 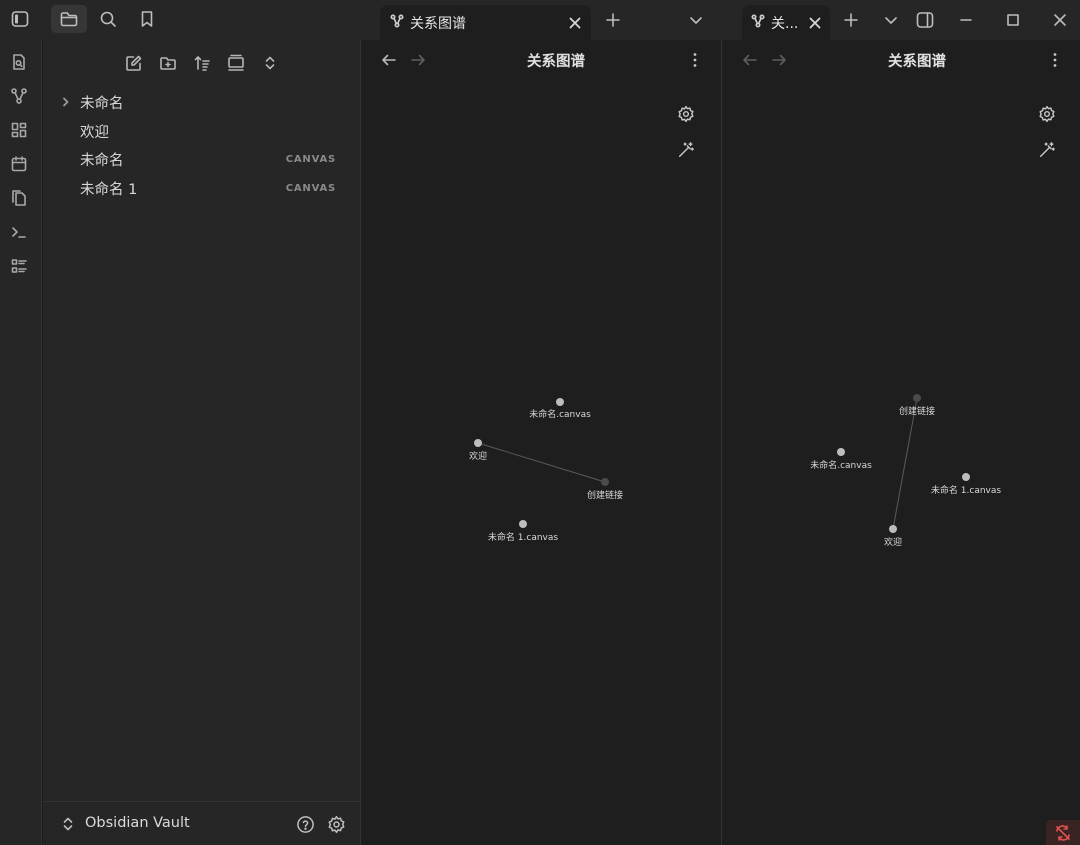 I want to click on gear-icon, so click(x=336, y=824).